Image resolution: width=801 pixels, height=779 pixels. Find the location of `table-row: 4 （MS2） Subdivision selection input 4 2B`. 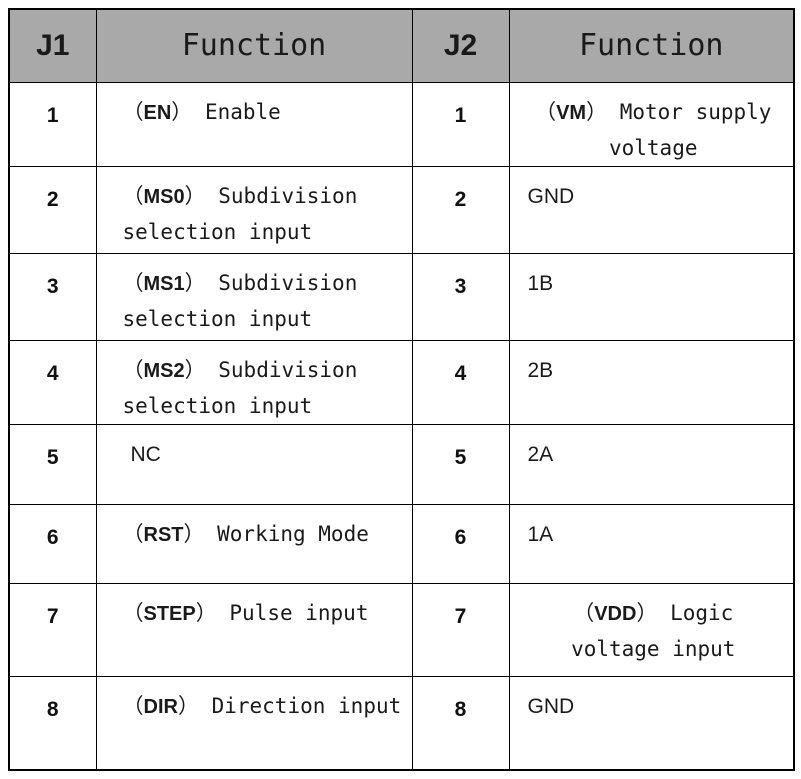

table-row: 4 （MS2） Subdivision selection input 4 2B is located at coordinates (401, 382).